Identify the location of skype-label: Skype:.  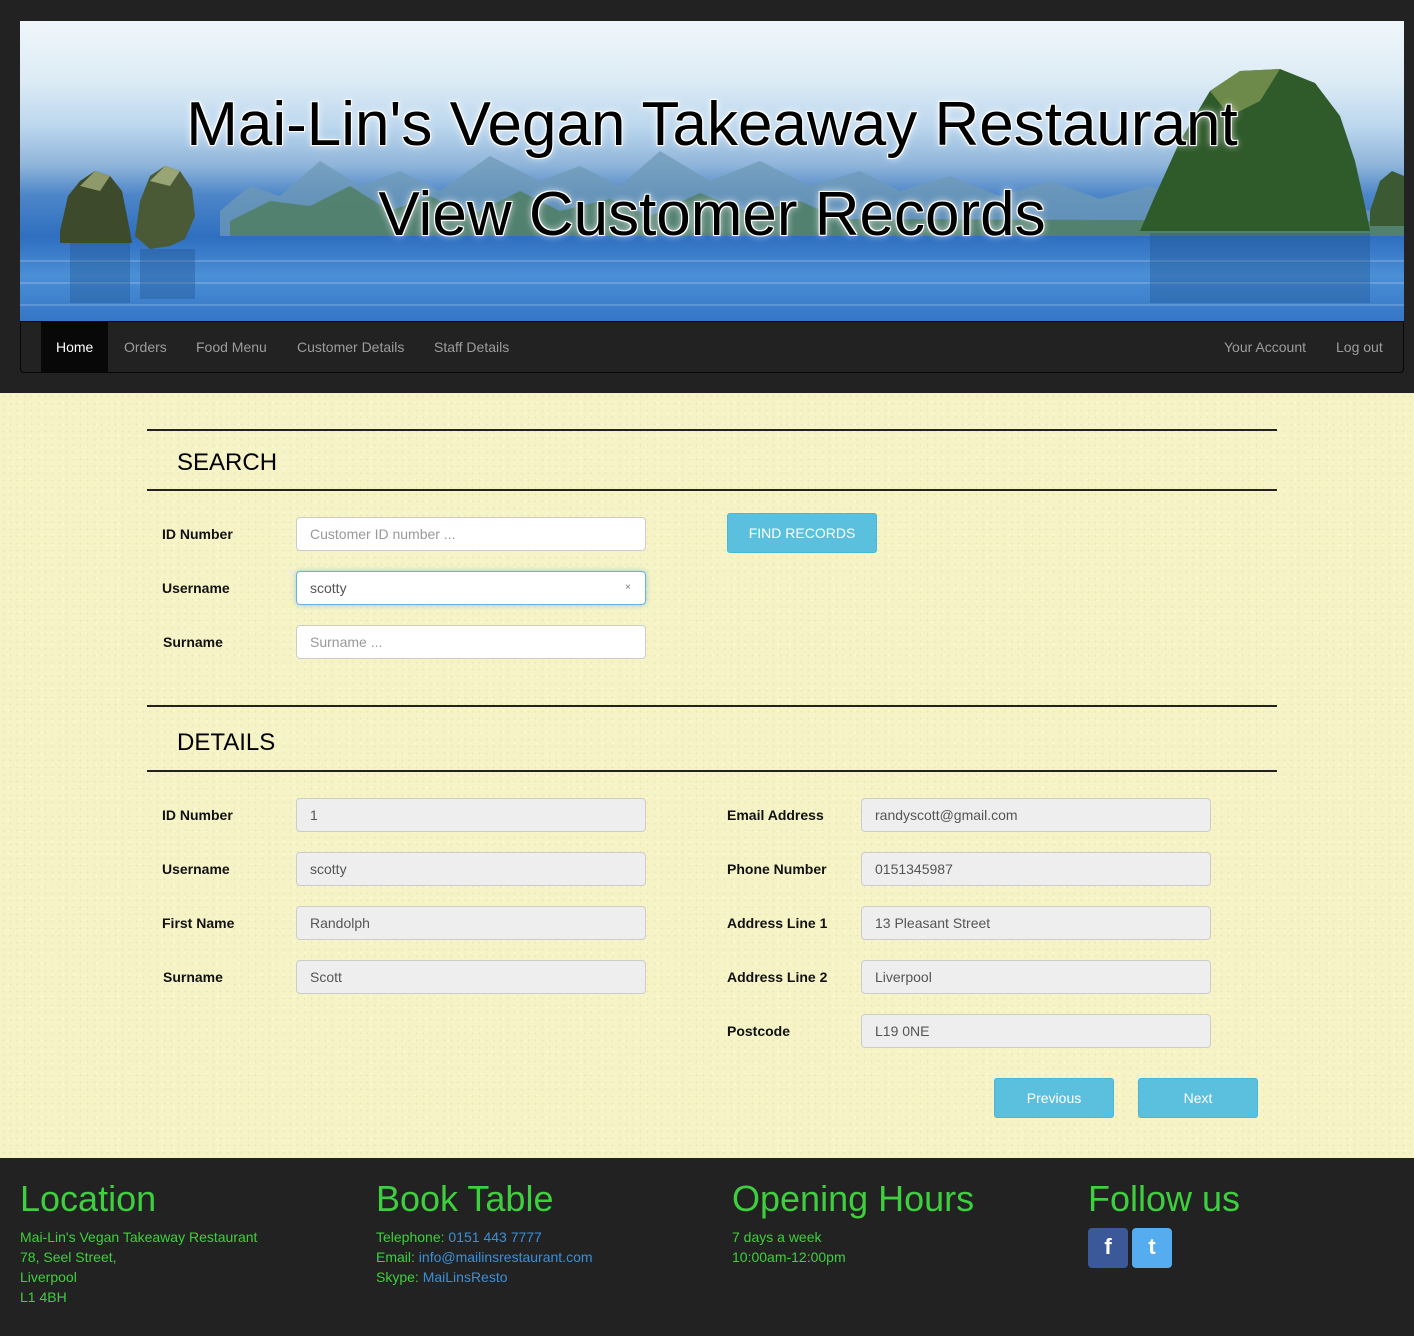
(397, 1277).